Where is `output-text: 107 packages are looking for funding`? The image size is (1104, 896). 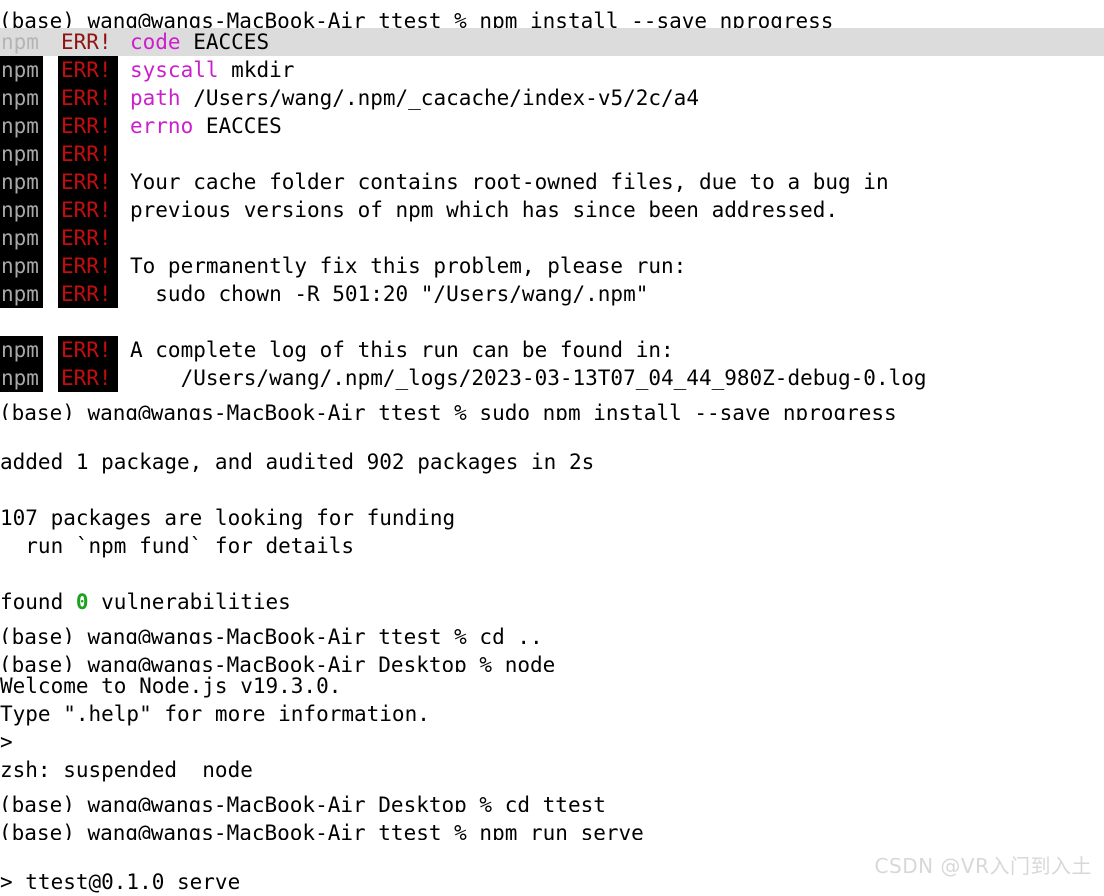
output-text: 107 packages are looking for funding is located at coordinates (228, 518).